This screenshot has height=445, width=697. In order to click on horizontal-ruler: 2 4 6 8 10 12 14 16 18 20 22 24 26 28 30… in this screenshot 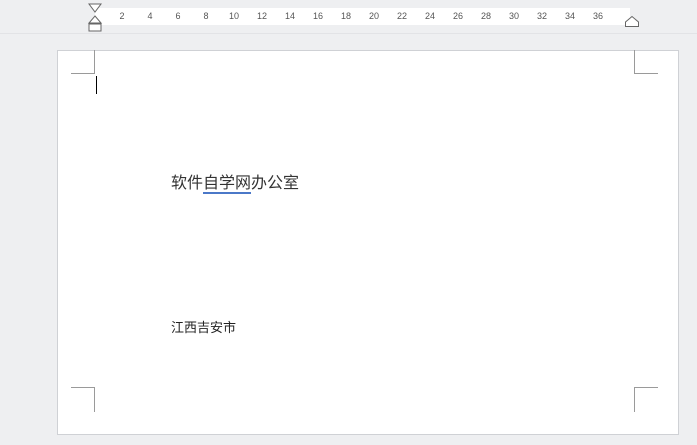, I will do `click(362, 16)`.